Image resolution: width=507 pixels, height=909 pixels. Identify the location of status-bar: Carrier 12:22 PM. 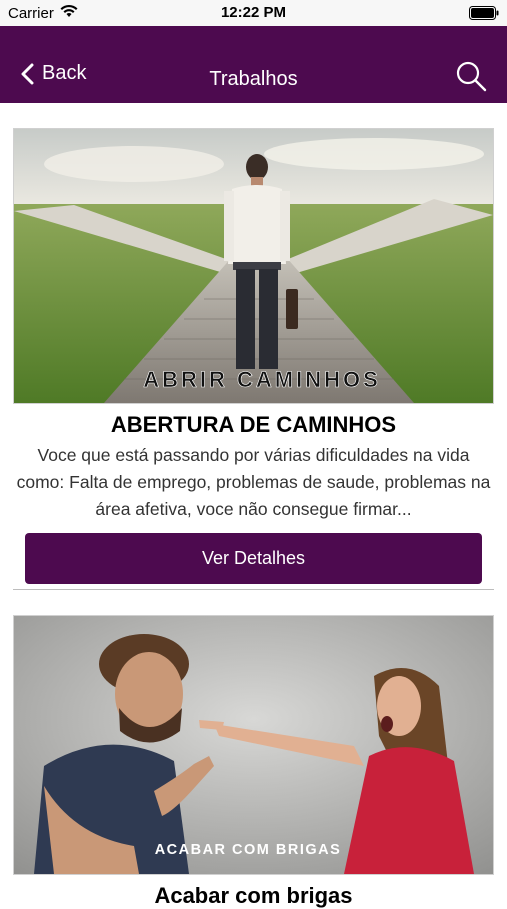
(253, 13).